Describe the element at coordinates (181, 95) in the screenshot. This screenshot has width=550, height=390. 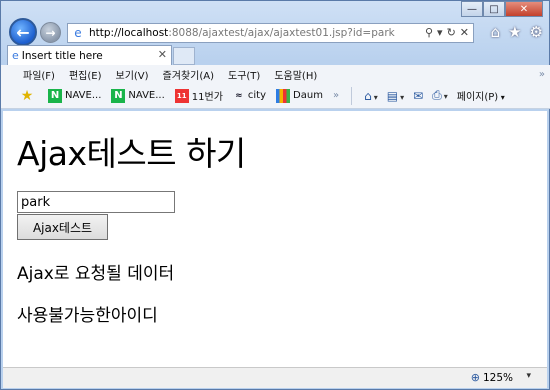
I see `11st-icon: 11` at that location.